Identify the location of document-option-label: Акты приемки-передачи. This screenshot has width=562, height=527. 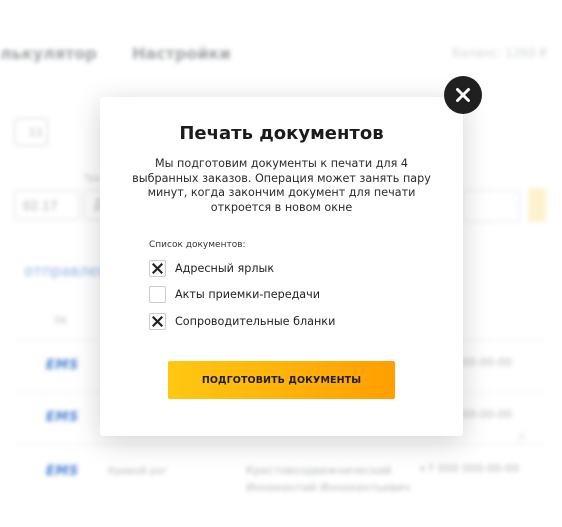
(248, 294).